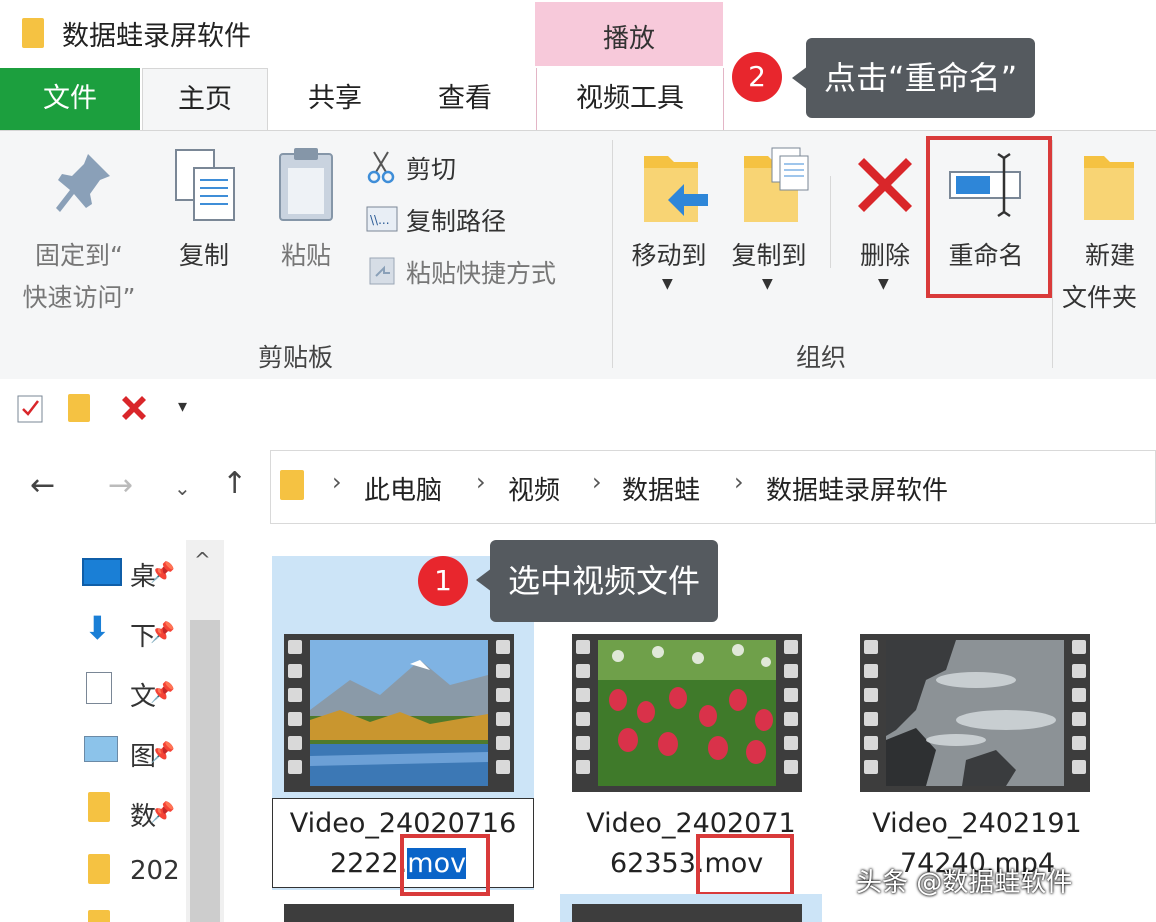  What do you see at coordinates (857, 488) in the screenshot?
I see `breadcrumb-recorder: 数据蛙录屏软件` at bounding box center [857, 488].